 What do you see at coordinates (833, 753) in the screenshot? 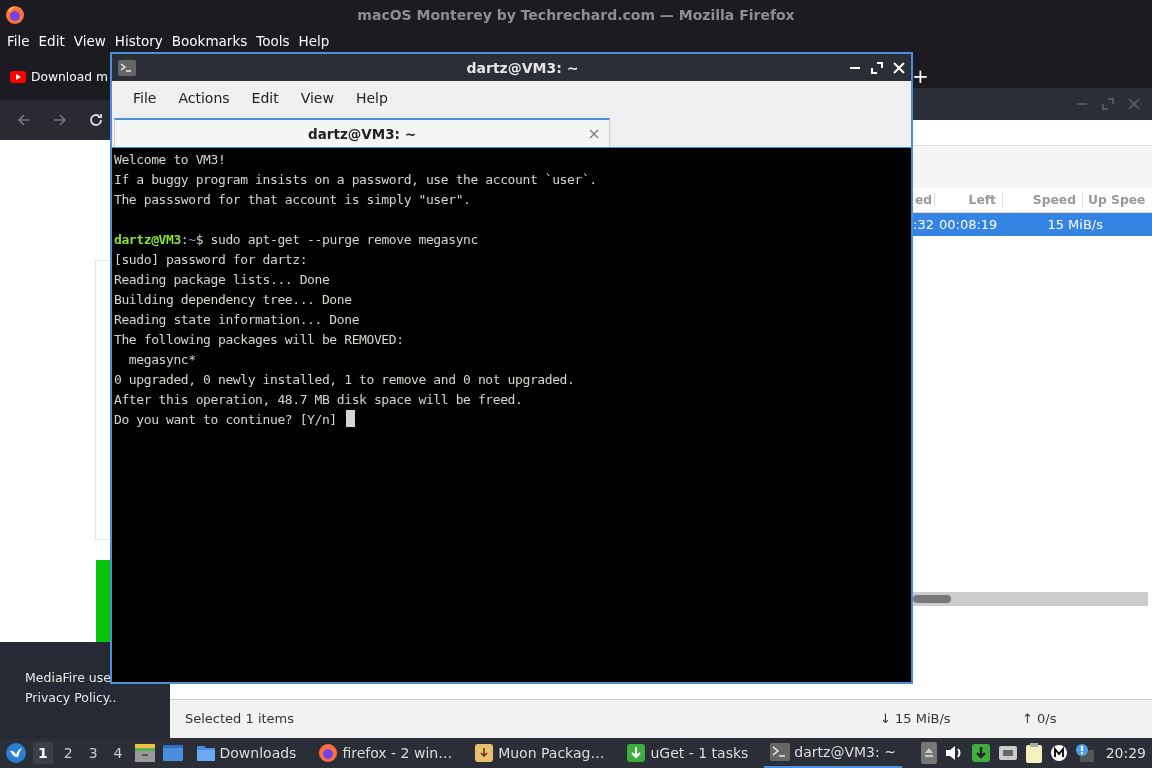
I see `taskbar-item: dartz@VM3: ~` at bounding box center [833, 753].